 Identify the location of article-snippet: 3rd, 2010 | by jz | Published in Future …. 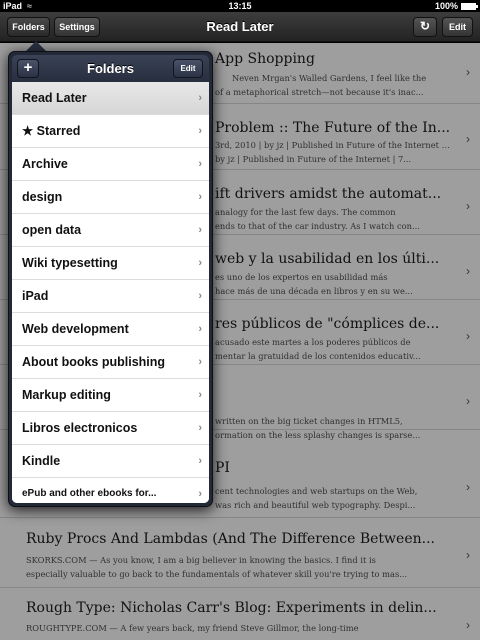
(333, 145).